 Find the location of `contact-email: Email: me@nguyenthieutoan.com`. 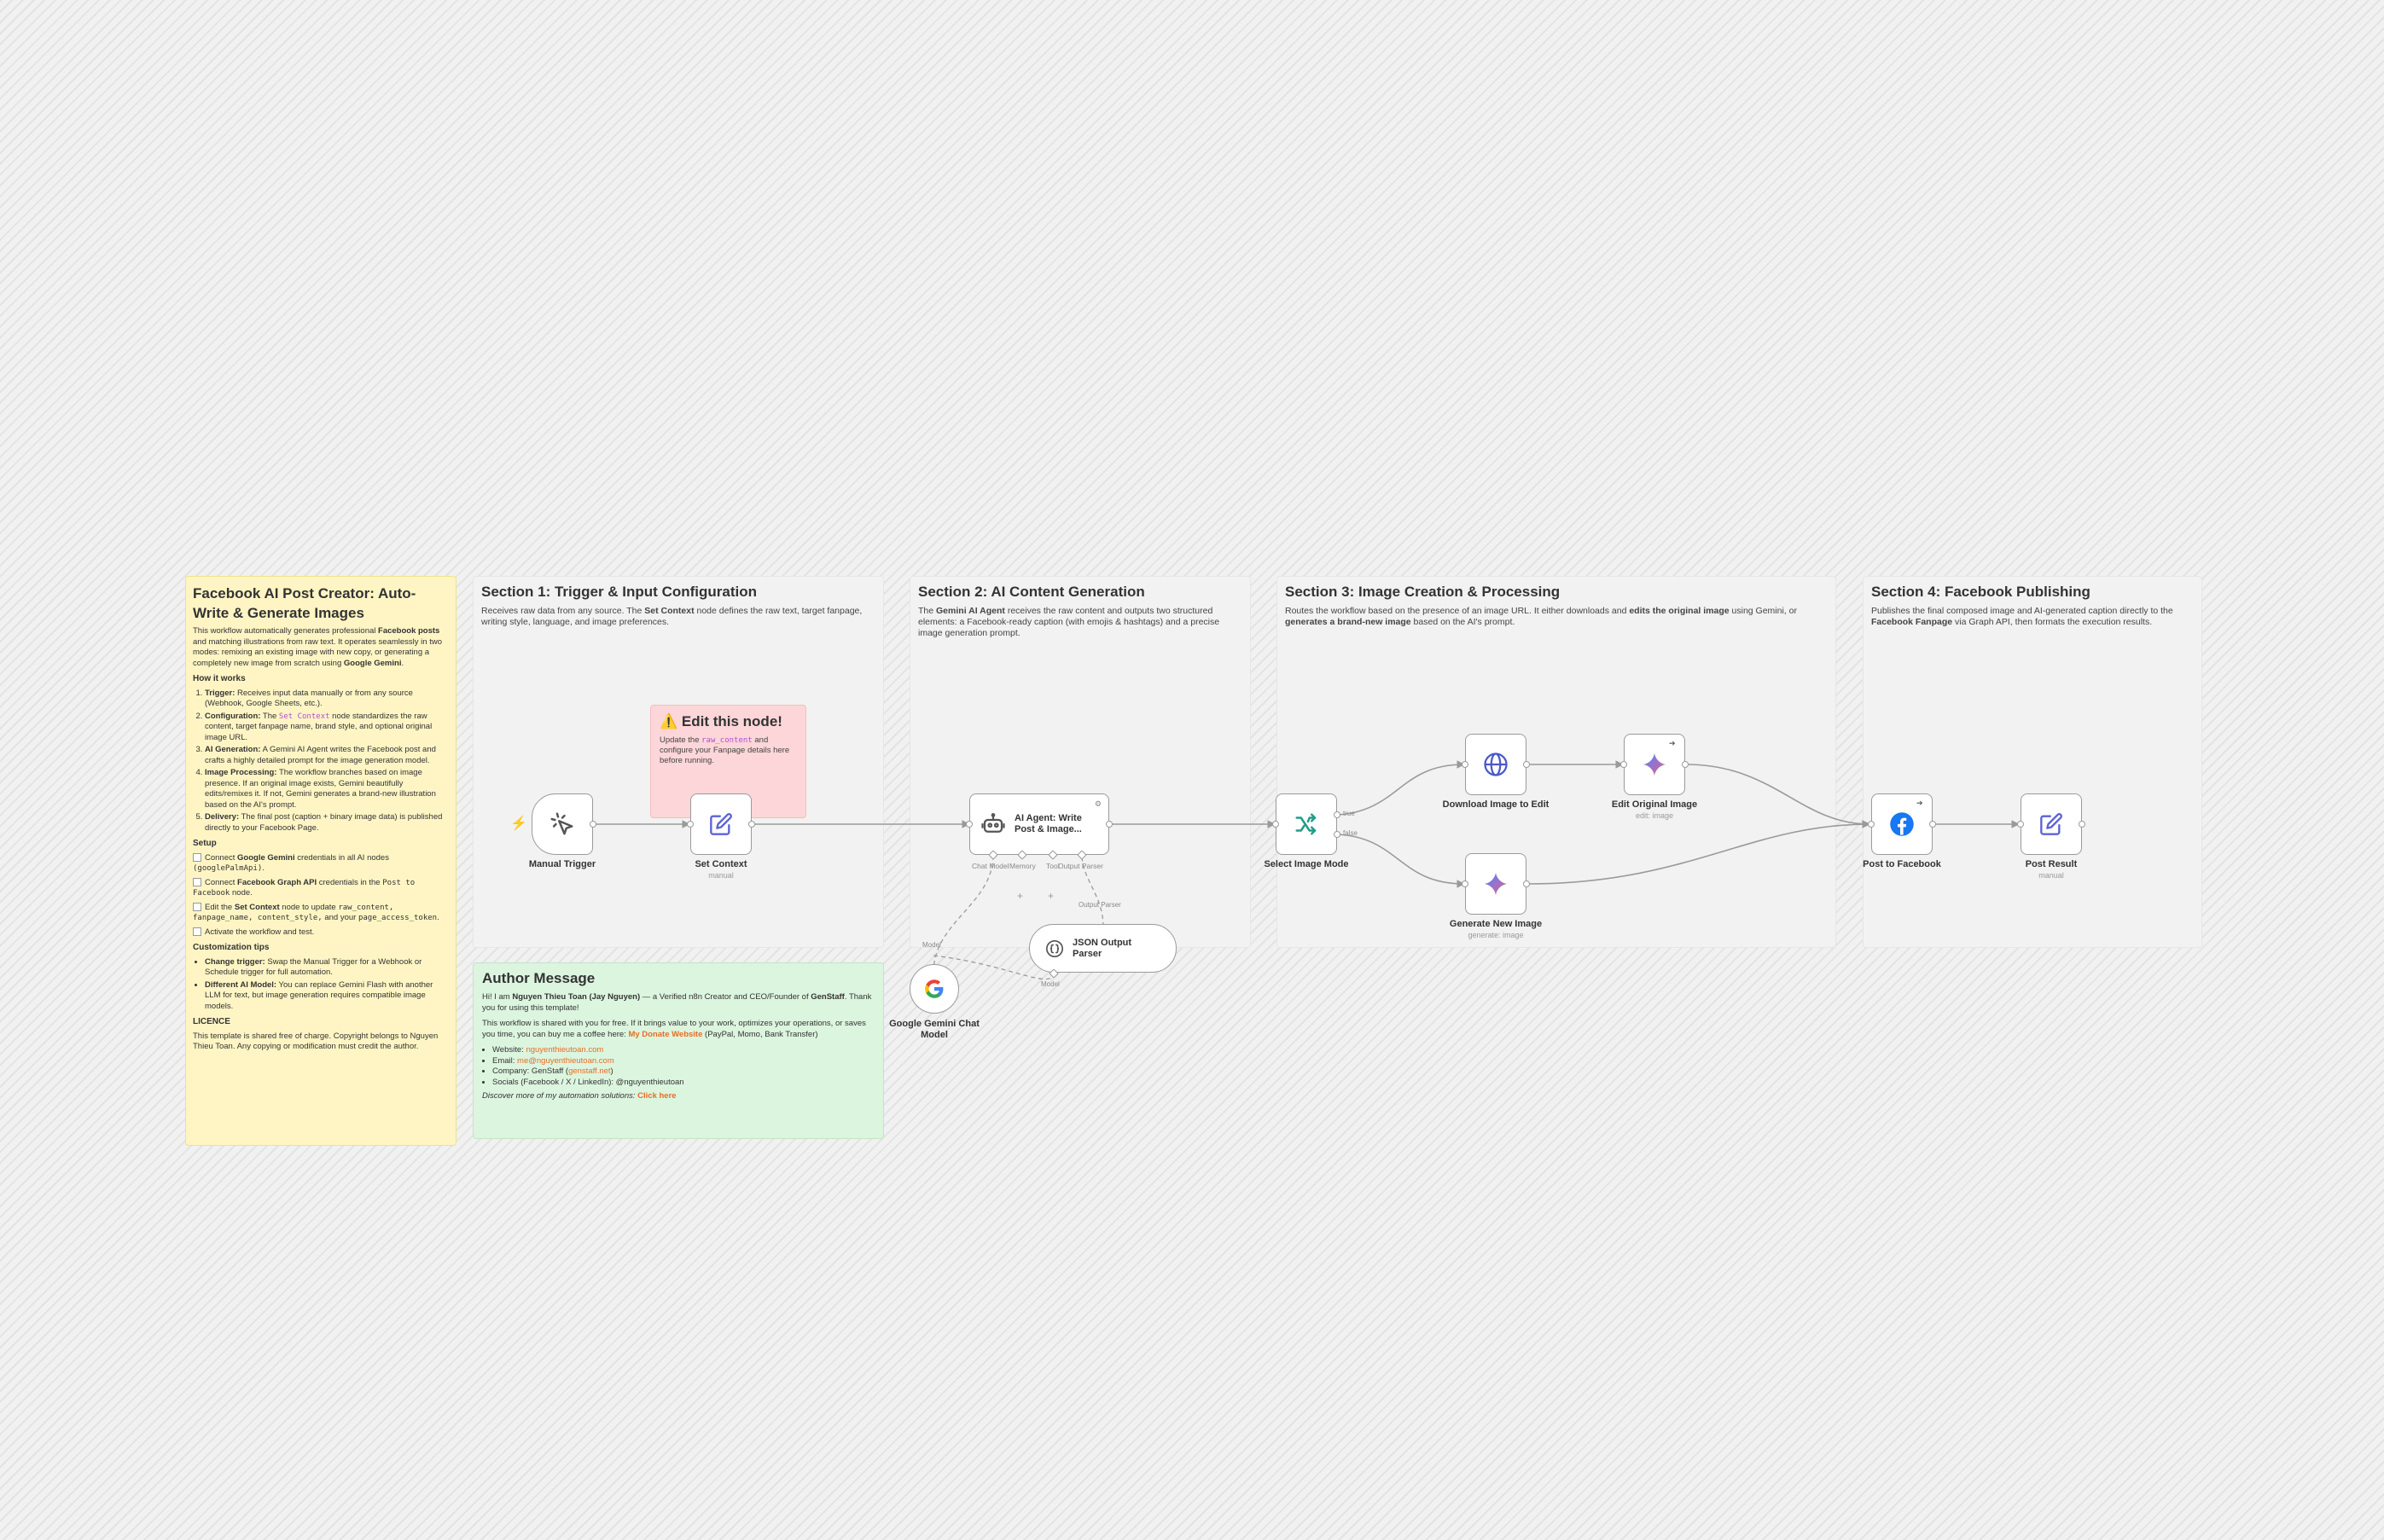

contact-email: Email: me@nguyenthieutoan.com is located at coordinates (683, 1061).